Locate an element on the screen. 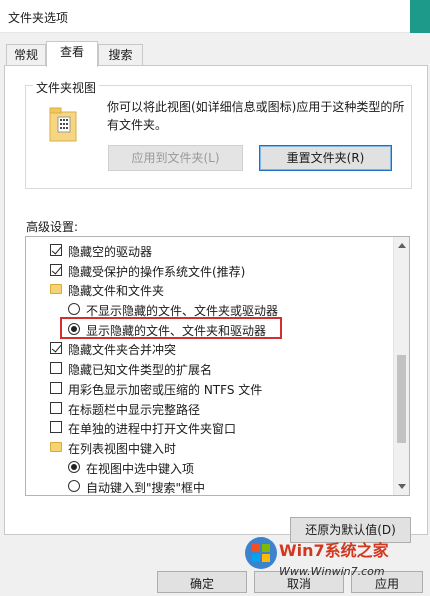 This screenshot has height=596, width=430. tab-general: 常规 is located at coordinates (26, 54).